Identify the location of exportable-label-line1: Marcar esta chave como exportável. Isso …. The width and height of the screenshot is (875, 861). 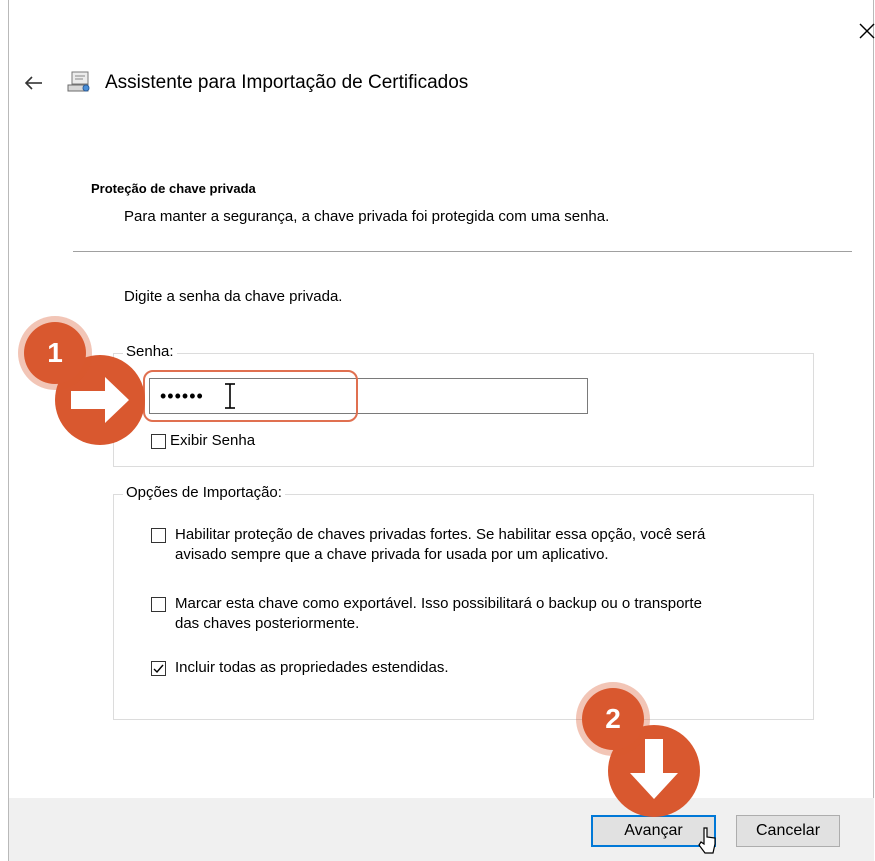
(438, 603).